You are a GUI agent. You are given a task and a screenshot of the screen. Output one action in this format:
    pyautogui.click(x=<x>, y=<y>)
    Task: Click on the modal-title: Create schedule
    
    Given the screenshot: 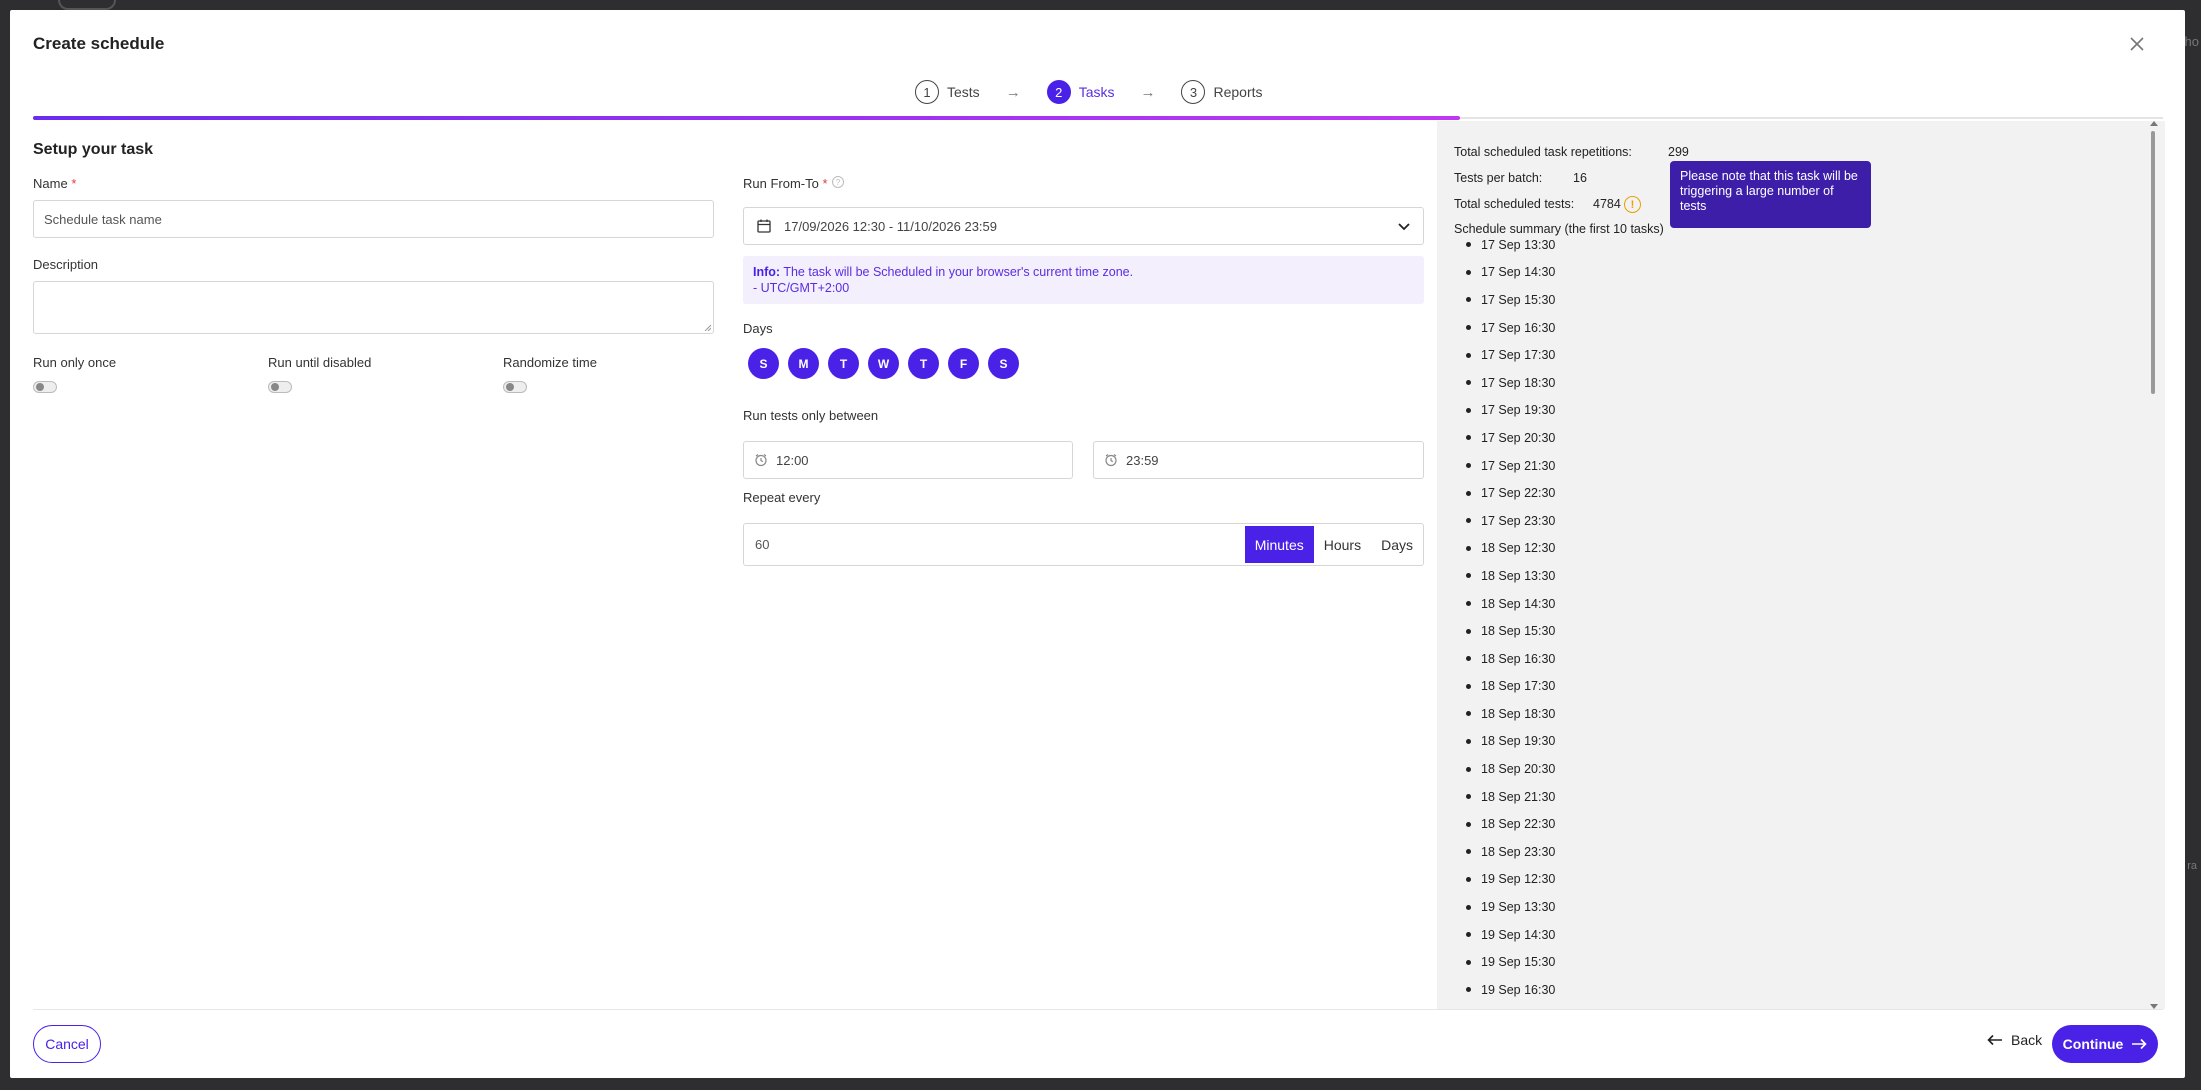 What is the action you would take?
    pyautogui.click(x=99, y=43)
    